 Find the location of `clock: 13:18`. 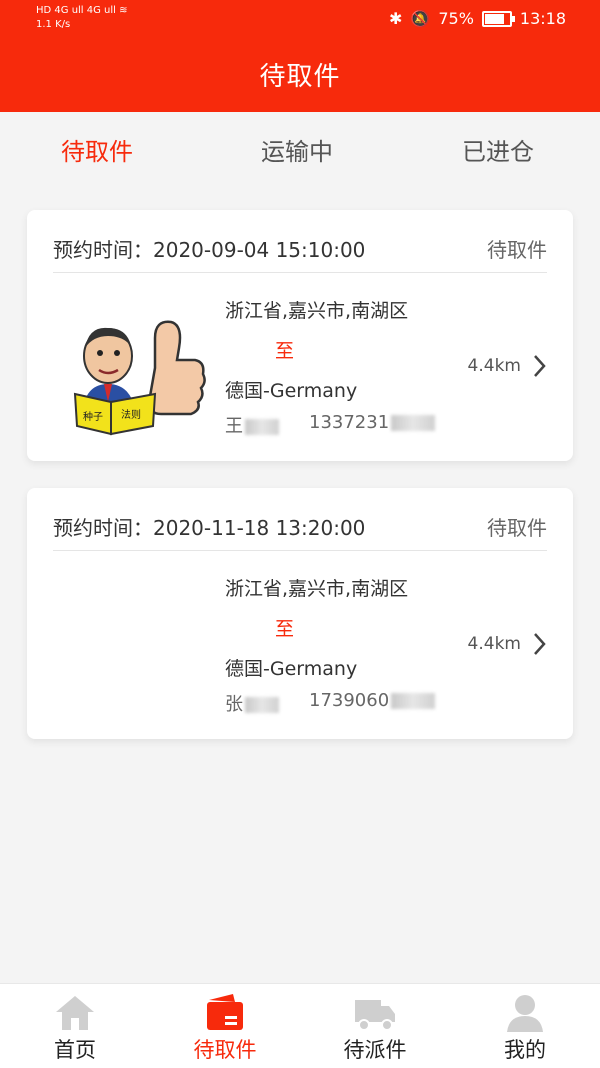

clock: 13:18 is located at coordinates (542, 18).